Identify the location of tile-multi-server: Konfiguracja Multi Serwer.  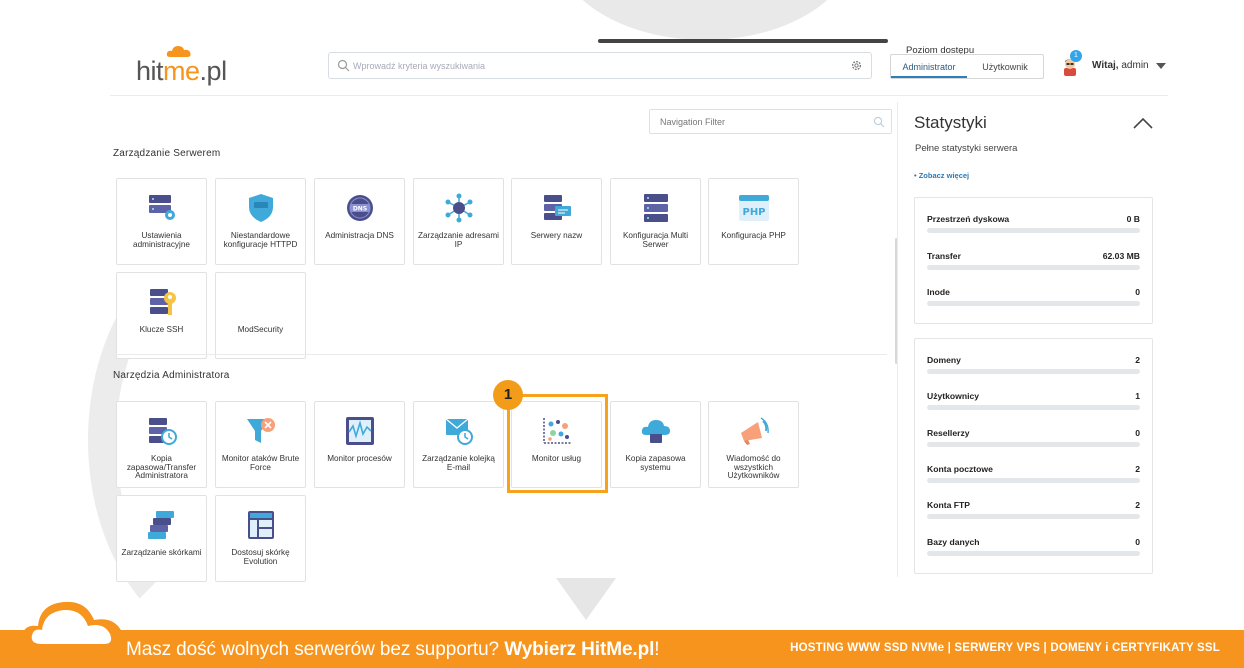
(655, 221).